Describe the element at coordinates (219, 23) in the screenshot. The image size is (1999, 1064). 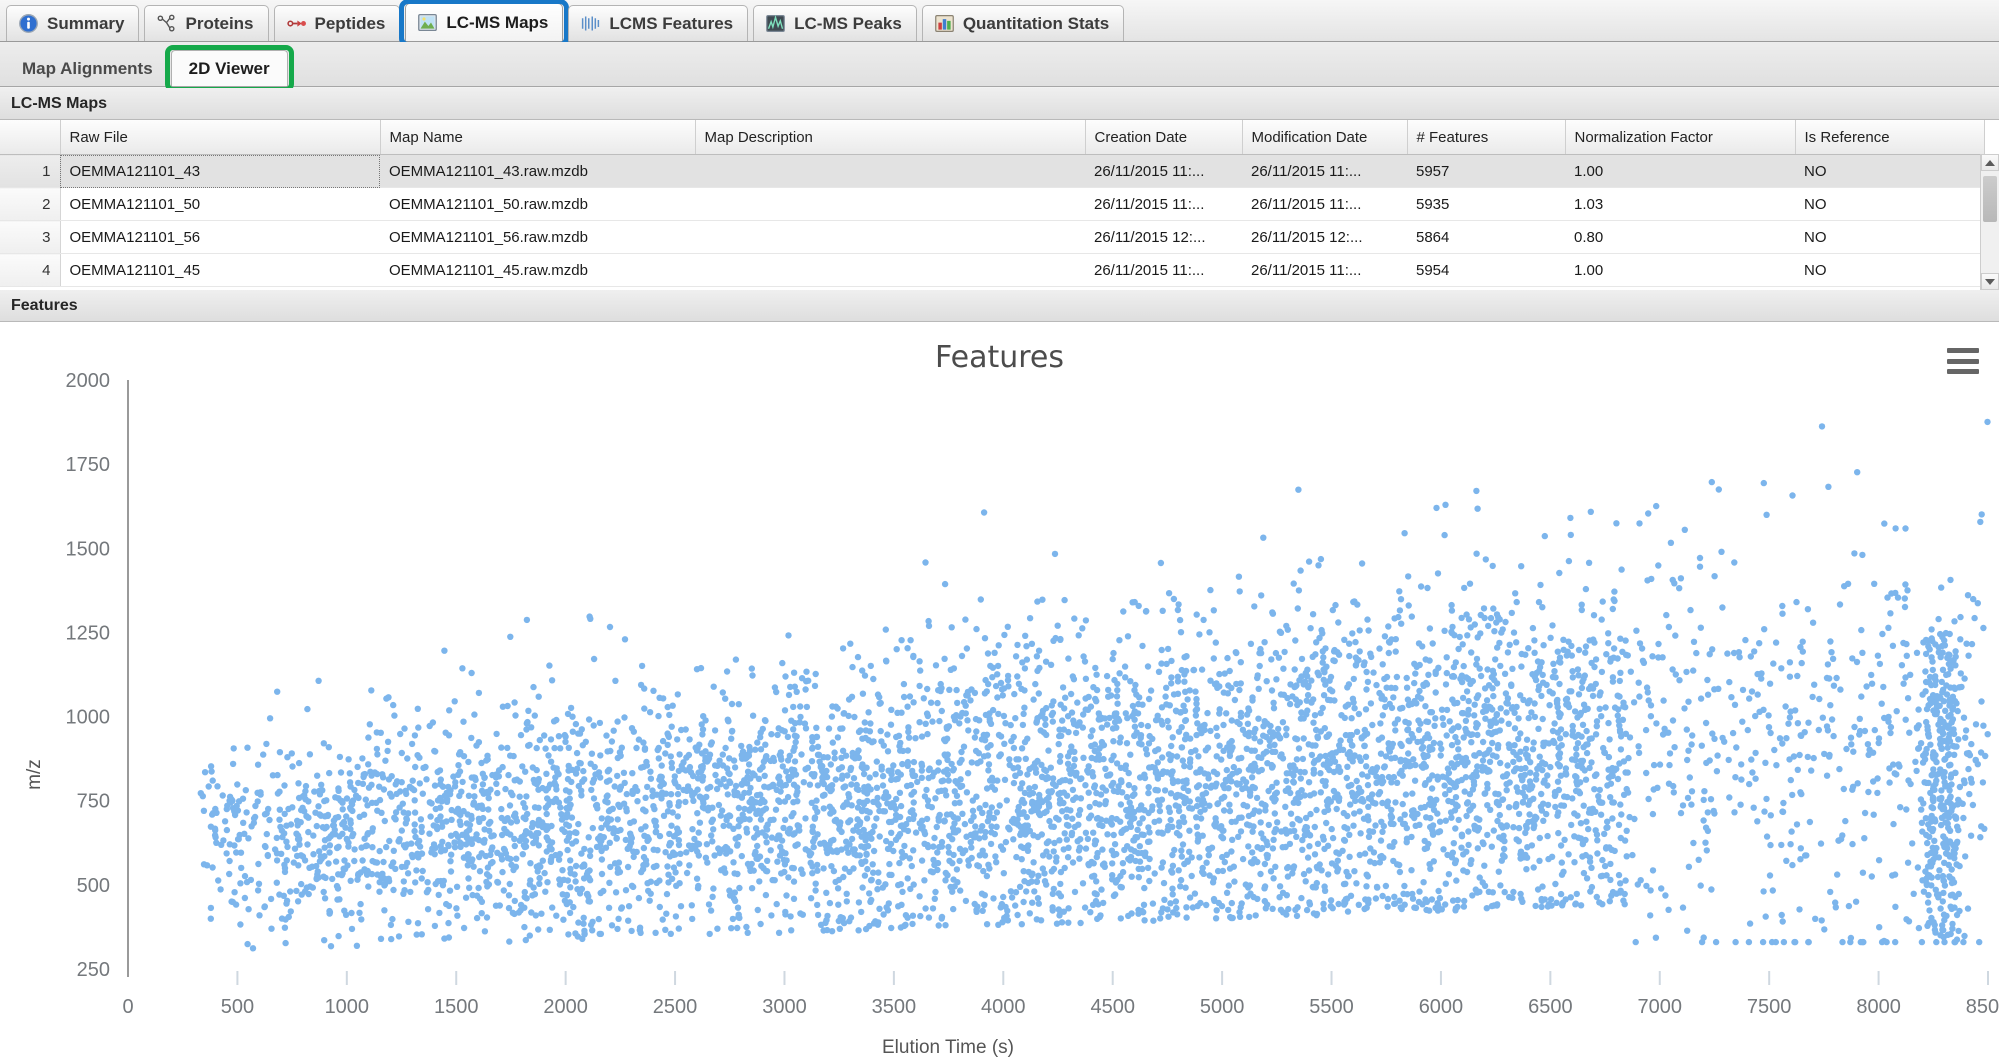
I see `tab-proteins-label: Proteins` at that location.